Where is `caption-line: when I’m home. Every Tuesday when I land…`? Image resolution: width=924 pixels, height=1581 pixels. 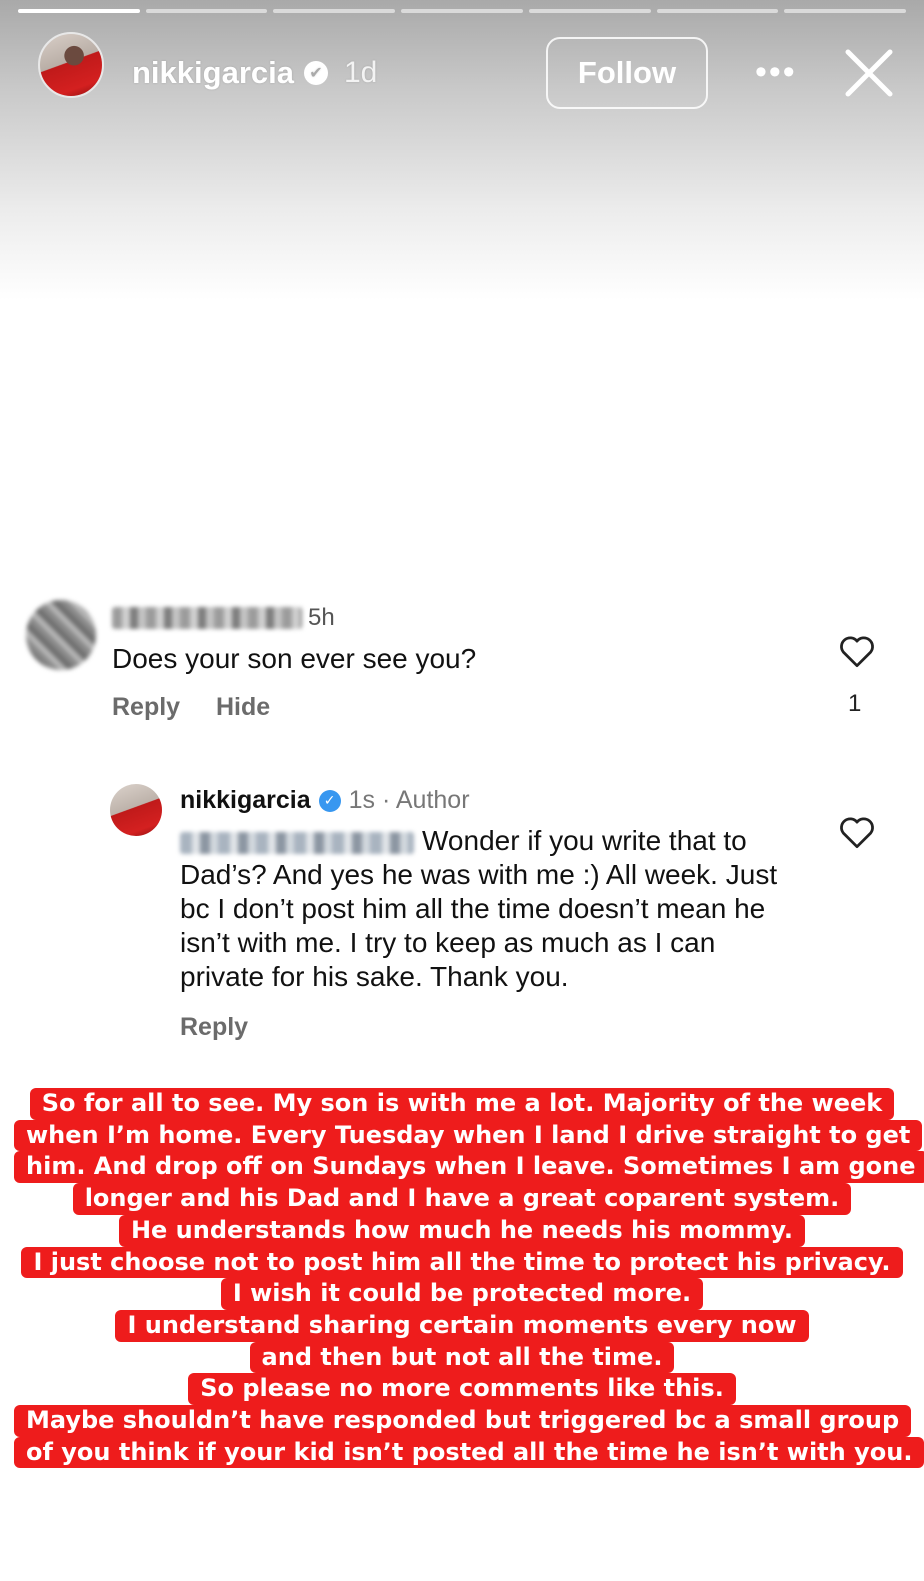 caption-line: when I’m home. Every Tuesday when I land… is located at coordinates (468, 1135).